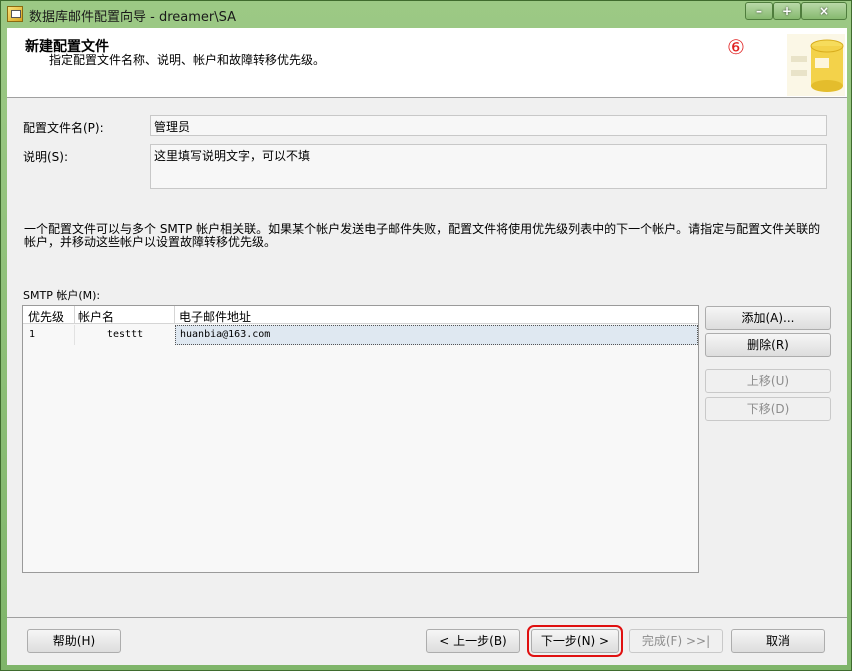 The width and height of the screenshot is (852, 671). Describe the element at coordinates (427, 617) in the screenshot. I see `footer-divider` at that location.